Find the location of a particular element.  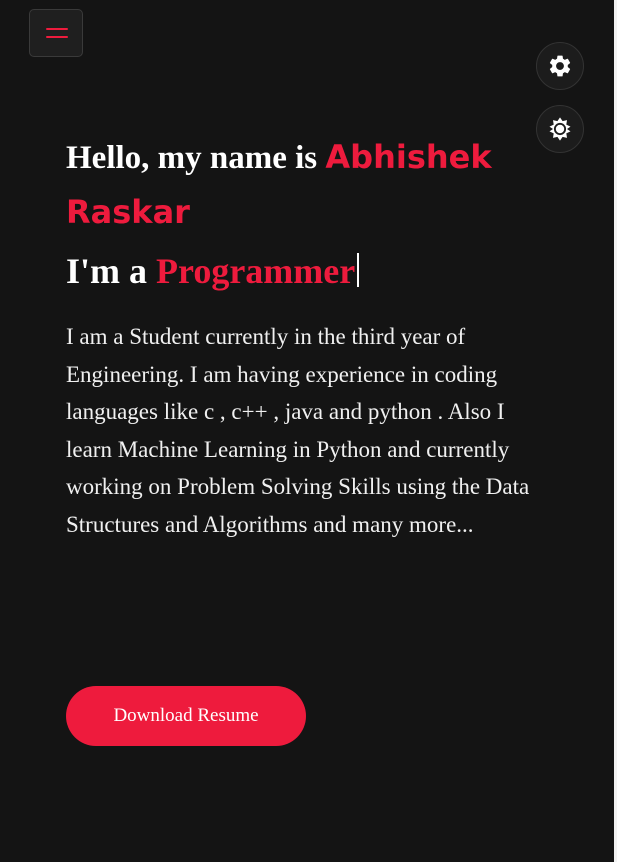

typing-cursor is located at coordinates (358, 270).